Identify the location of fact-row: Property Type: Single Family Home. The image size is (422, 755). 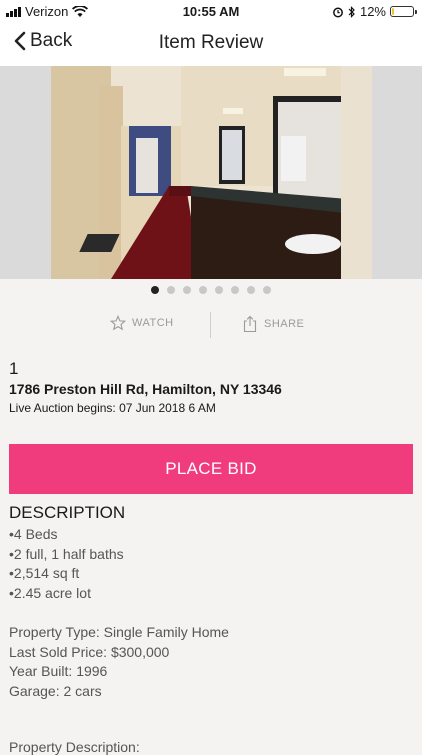
(119, 632).